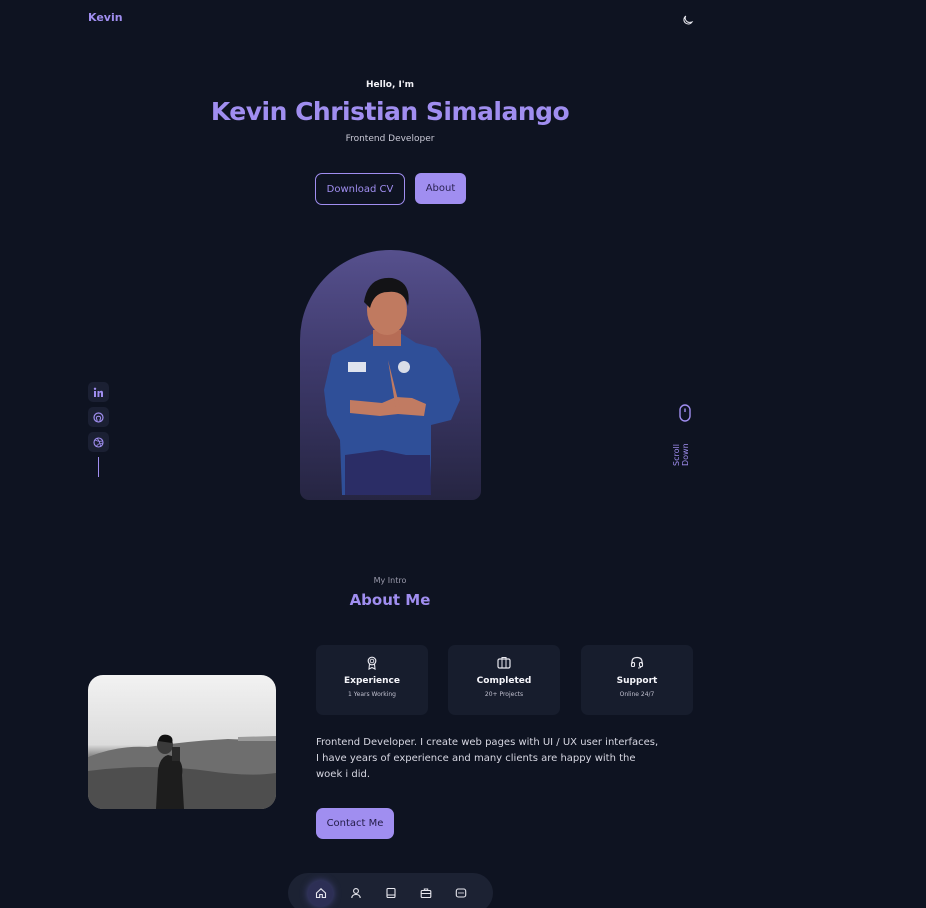 This screenshot has height=908, width=926. What do you see at coordinates (360, 189) in the screenshot?
I see `download-cv-button: Download CV` at bounding box center [360, 189].